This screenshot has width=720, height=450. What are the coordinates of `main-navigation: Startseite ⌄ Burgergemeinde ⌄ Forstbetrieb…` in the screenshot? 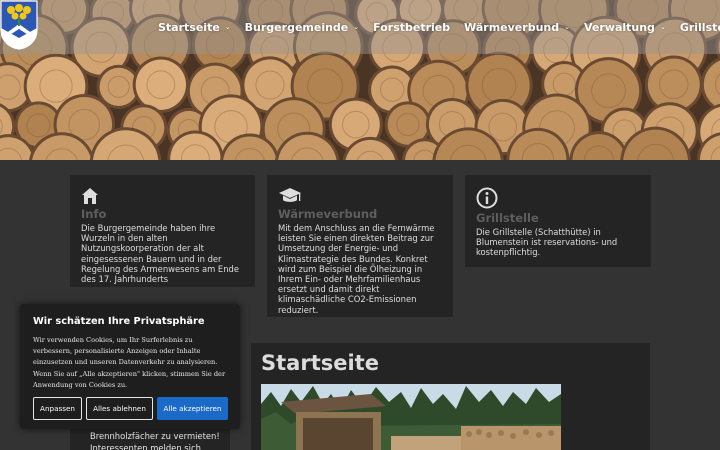 It's located at (439, 27).